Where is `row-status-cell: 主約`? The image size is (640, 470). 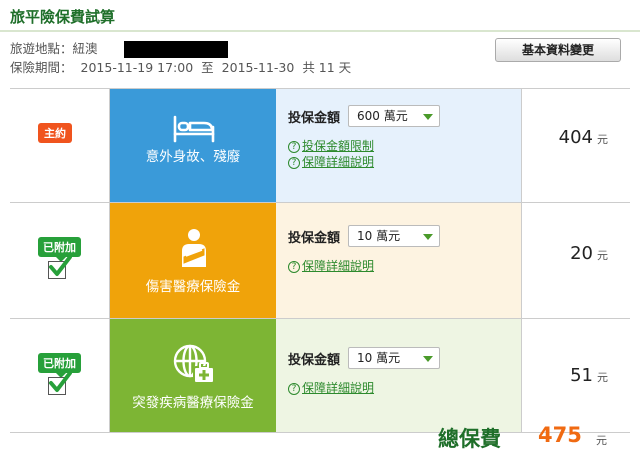 row-status-cell: 主約 is located at coordinates (60, 145).